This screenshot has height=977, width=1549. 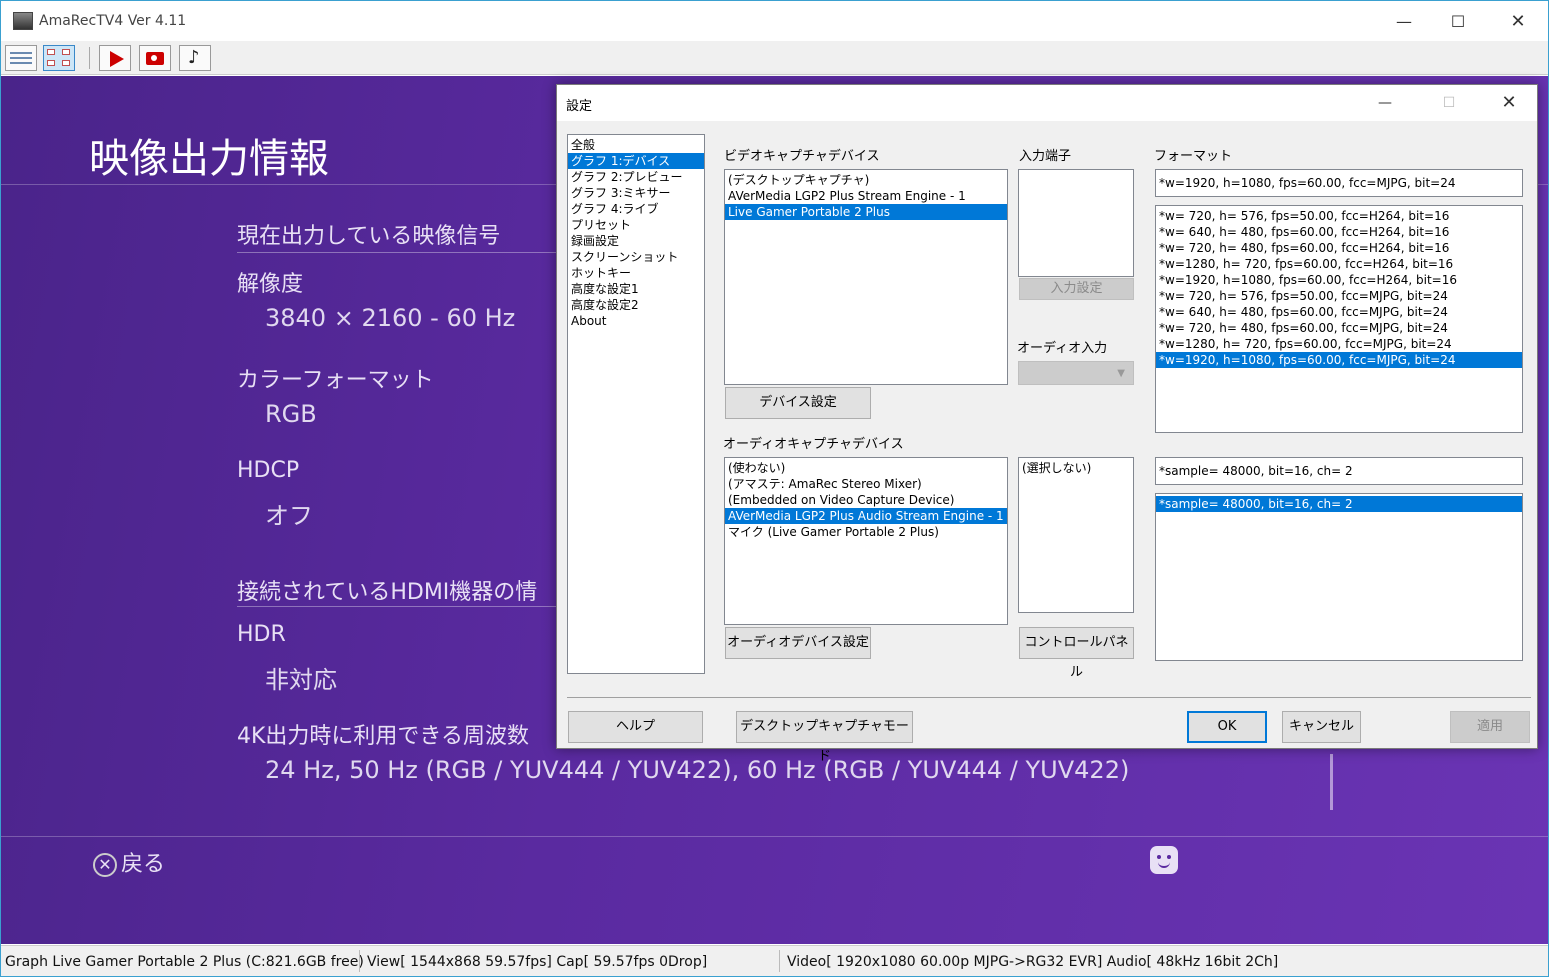 I want to click on camera-icon, so click(x=155, y=58).